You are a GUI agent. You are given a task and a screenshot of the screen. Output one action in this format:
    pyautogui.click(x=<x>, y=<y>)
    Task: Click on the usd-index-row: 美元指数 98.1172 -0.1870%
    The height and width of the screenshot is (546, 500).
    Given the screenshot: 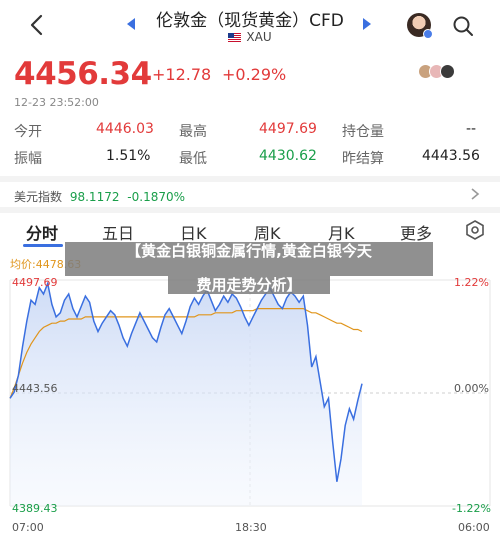 What is the action you would take?
    pyautogui.click(x=99, y=196)
    